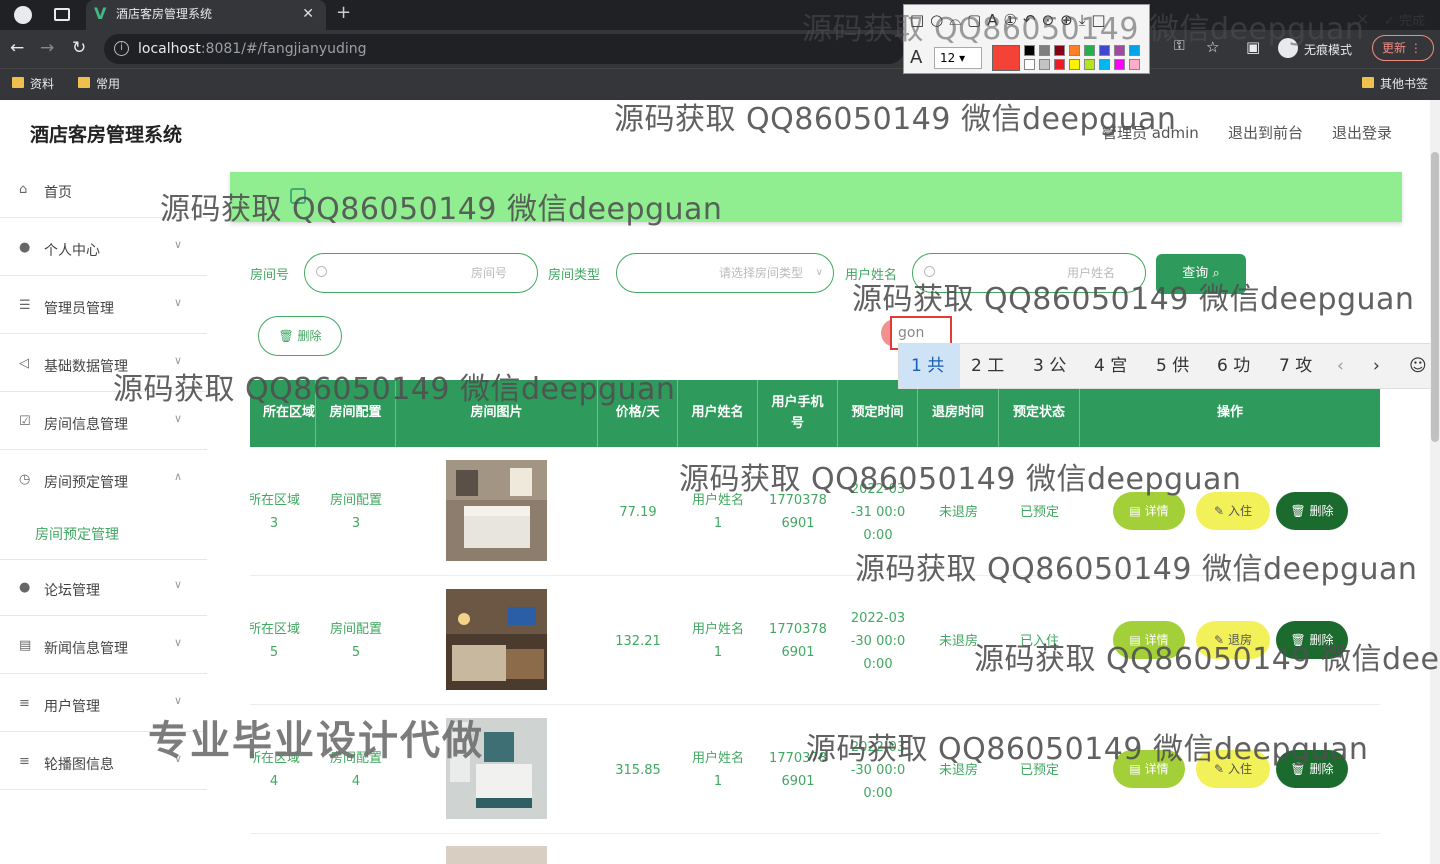 The width and height of the screenshot is (1440, 864). What do you see at coordinates (1295, 366) in the screenshot?
I see `ime-candidate: 7 攻` at bounding box center [1295, 366].